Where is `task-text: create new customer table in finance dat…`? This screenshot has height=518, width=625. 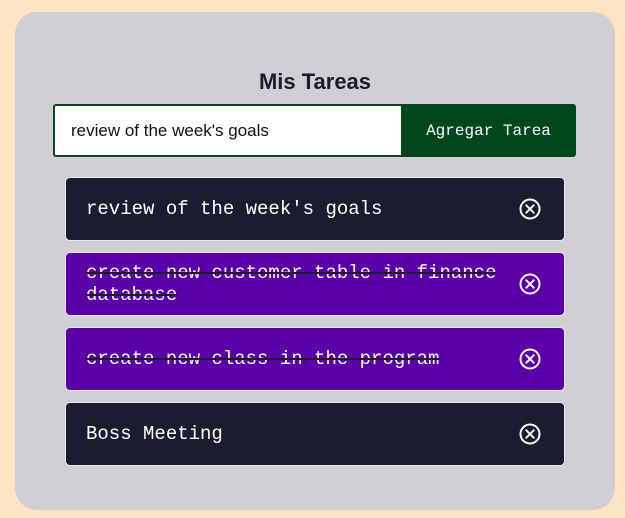 task-text: create new customer table in finance dat… is located at coordinates (291, 284).